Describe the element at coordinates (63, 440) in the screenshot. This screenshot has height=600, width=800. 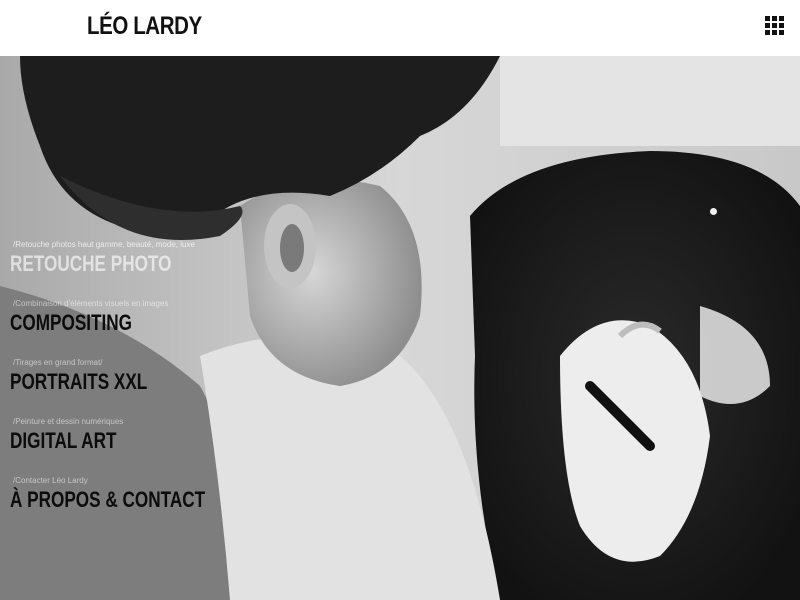
I see `nav-item-title: DIGITAL ART` at that location.